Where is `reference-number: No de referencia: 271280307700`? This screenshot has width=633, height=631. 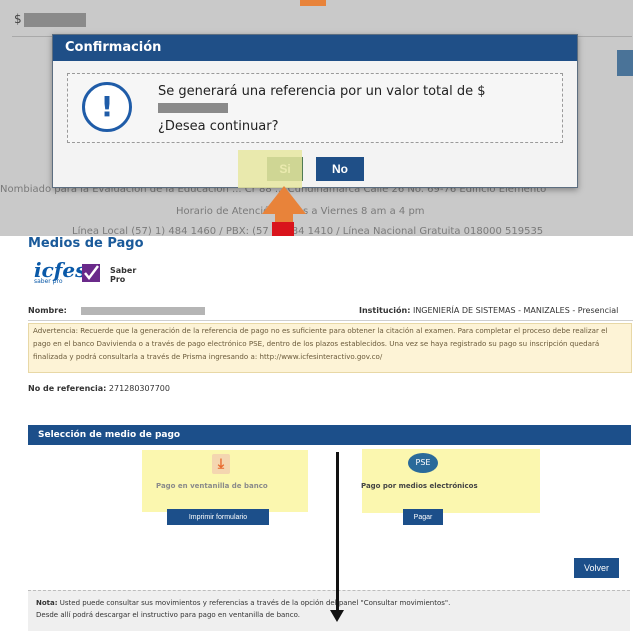 reference-number: No de referencia: 271280307700 is located at coordinates (99, 388).